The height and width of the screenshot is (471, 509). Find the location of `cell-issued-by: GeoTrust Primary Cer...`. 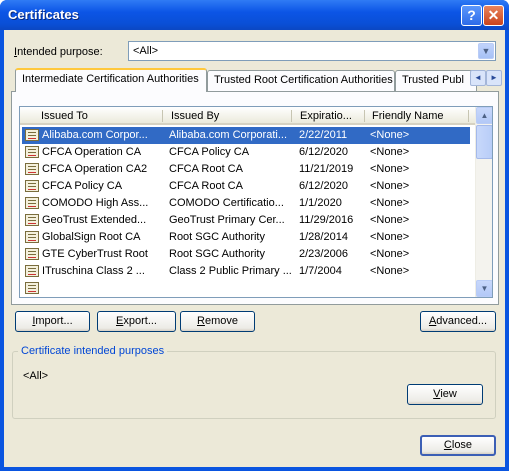

cell-issued-by: GeoTrust Primary Cer... is located at coordinates (227, 220).